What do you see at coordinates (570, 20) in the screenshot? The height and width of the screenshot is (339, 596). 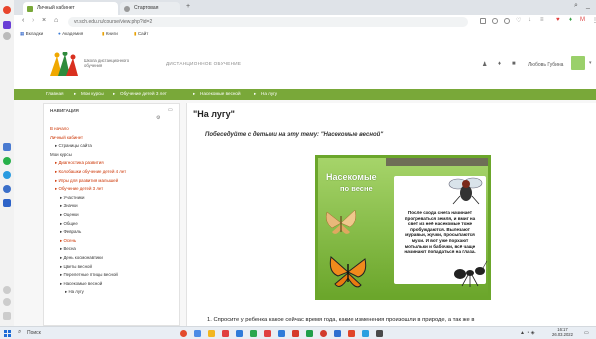 I see `extension-icon: ♦` at bounding box center [570, 20].